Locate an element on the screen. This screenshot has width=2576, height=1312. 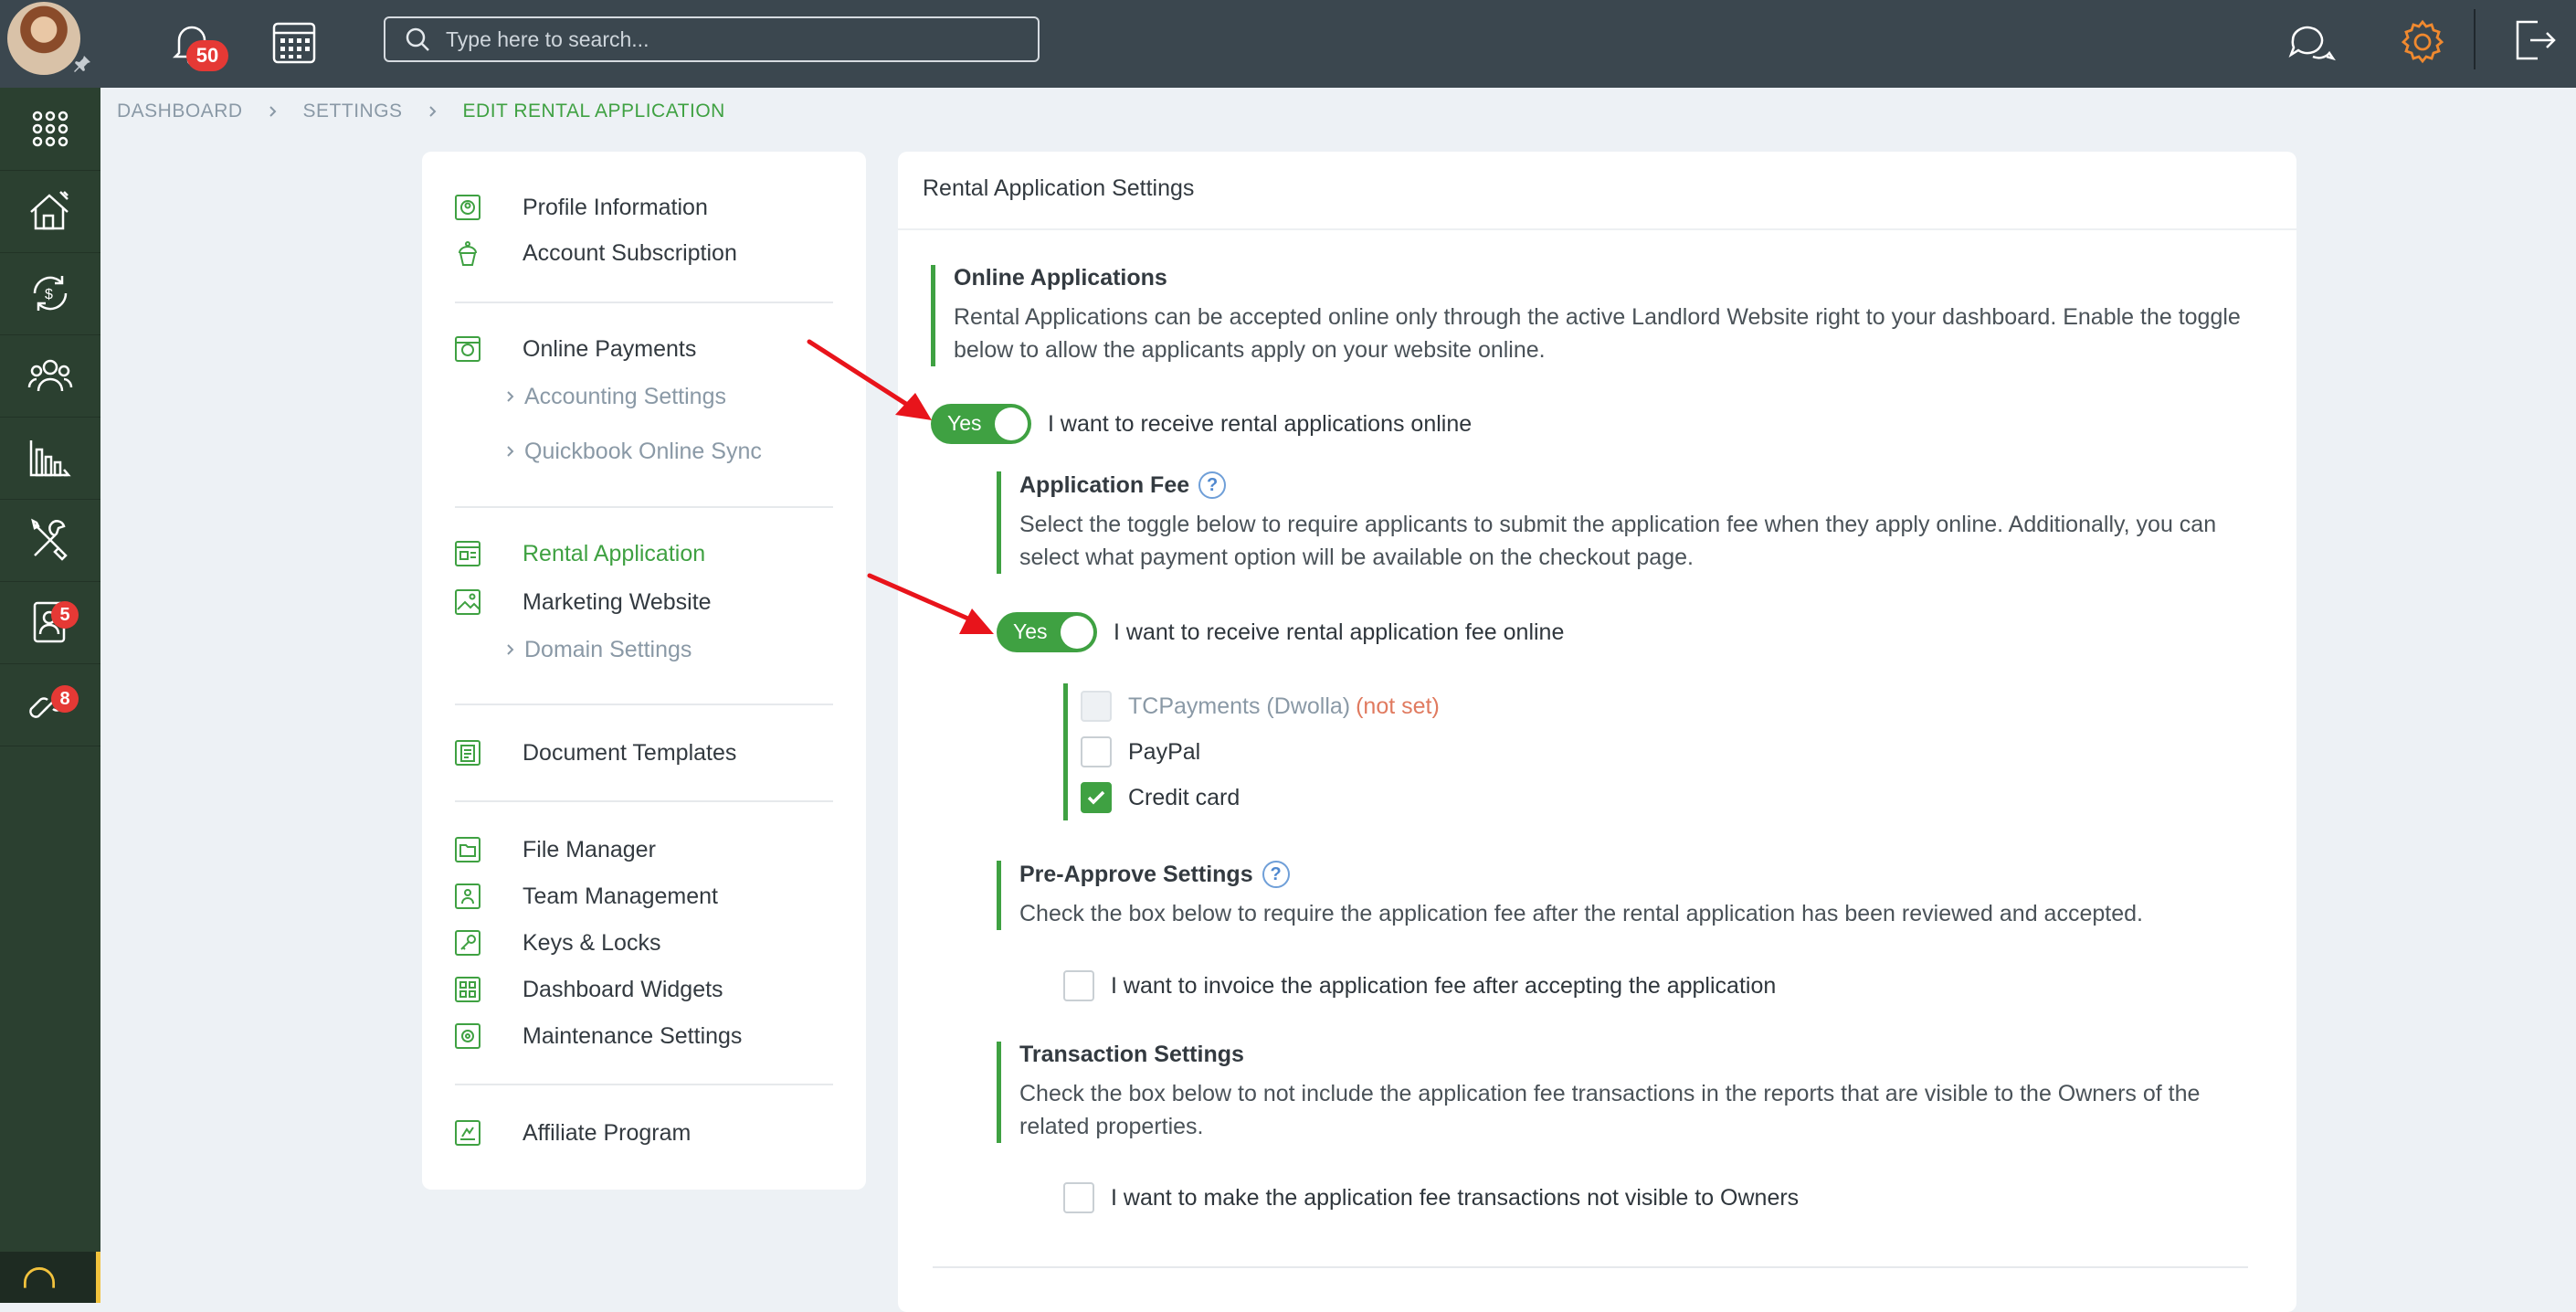
menu-item-document-templates: Document Templates is located at coordinates (594, 753).